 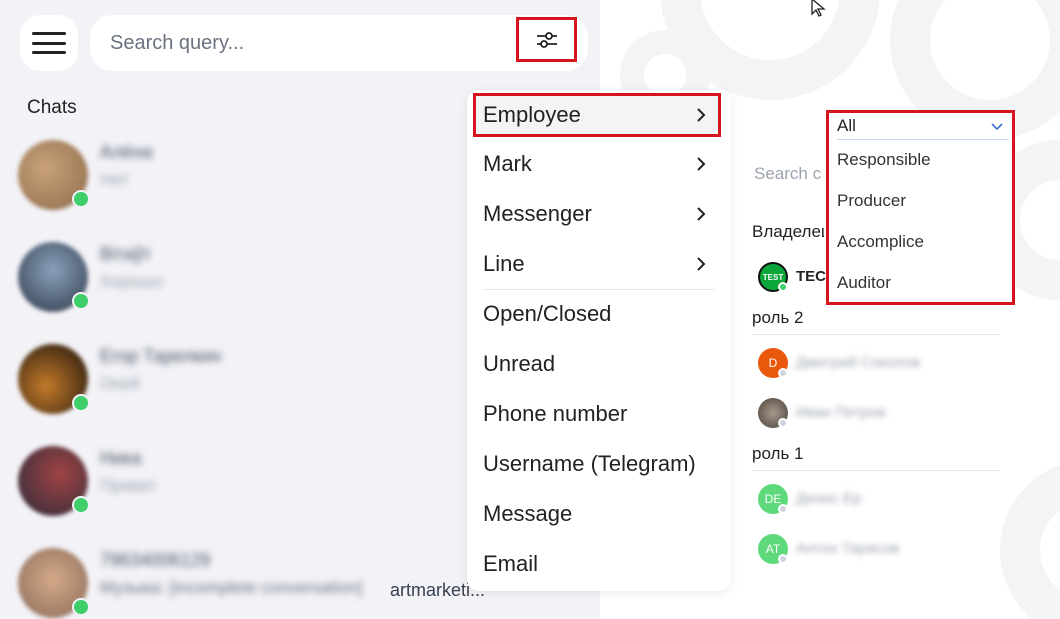 I want to click on menu-item-employee: Employee, so click(x=597, y=115).